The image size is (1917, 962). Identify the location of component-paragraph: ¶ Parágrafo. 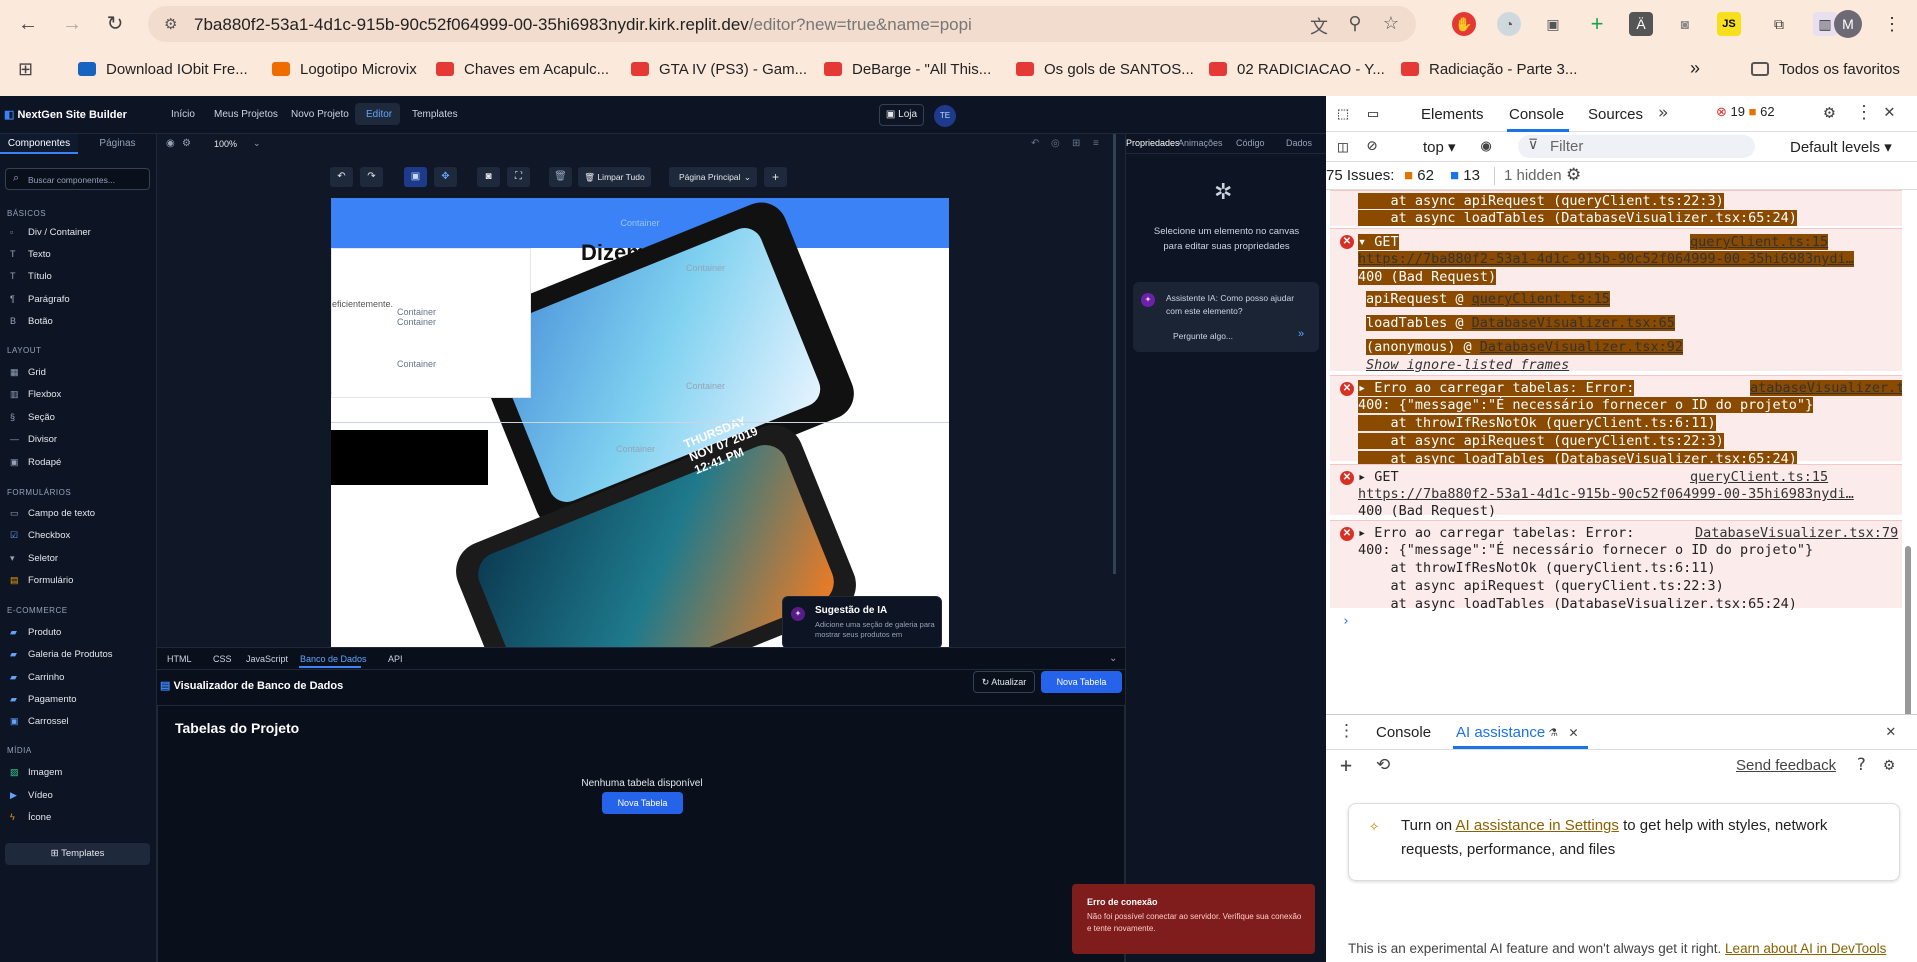
(78, 299).